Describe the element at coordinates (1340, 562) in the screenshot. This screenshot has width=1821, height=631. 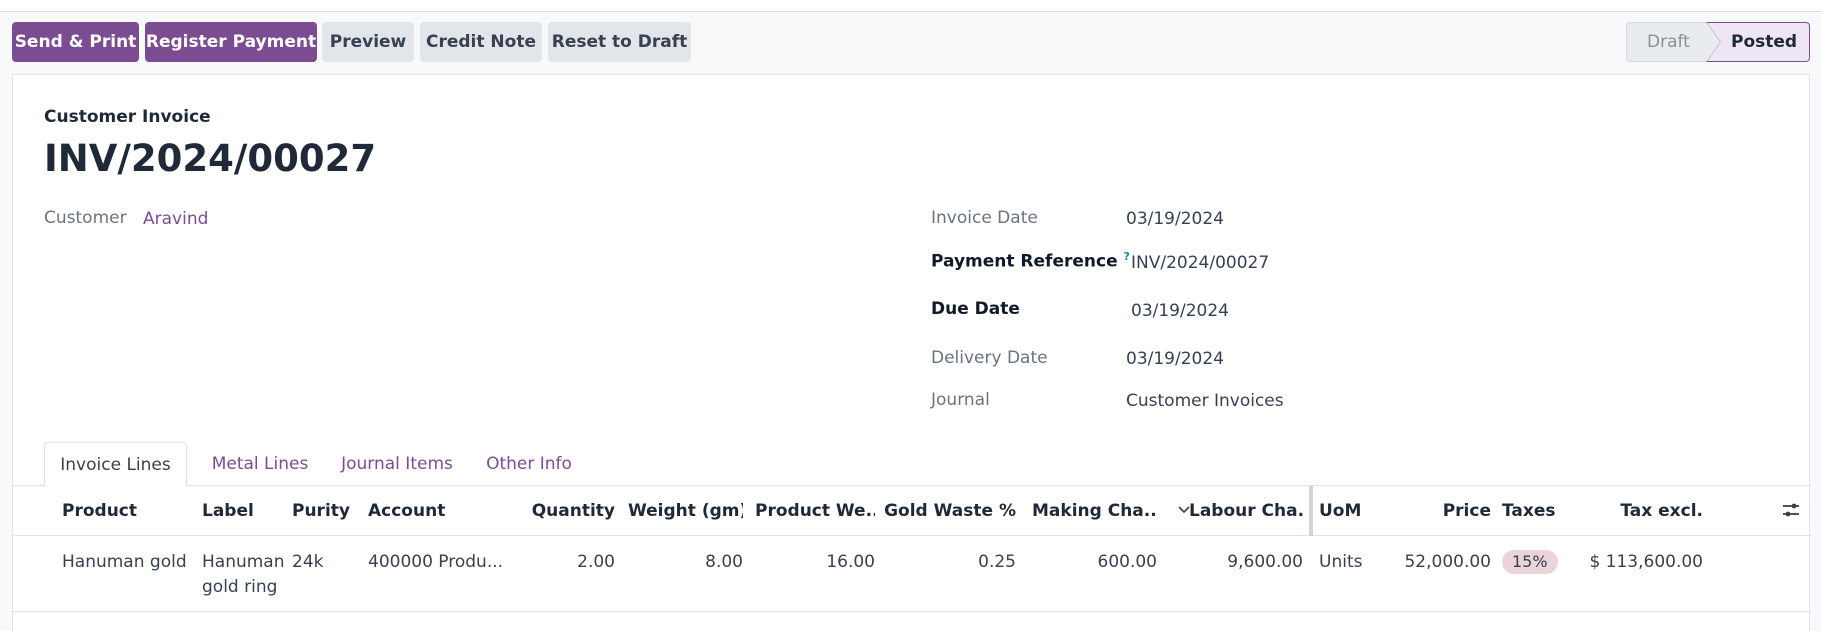
I see `cell-uom: Units` at that location.